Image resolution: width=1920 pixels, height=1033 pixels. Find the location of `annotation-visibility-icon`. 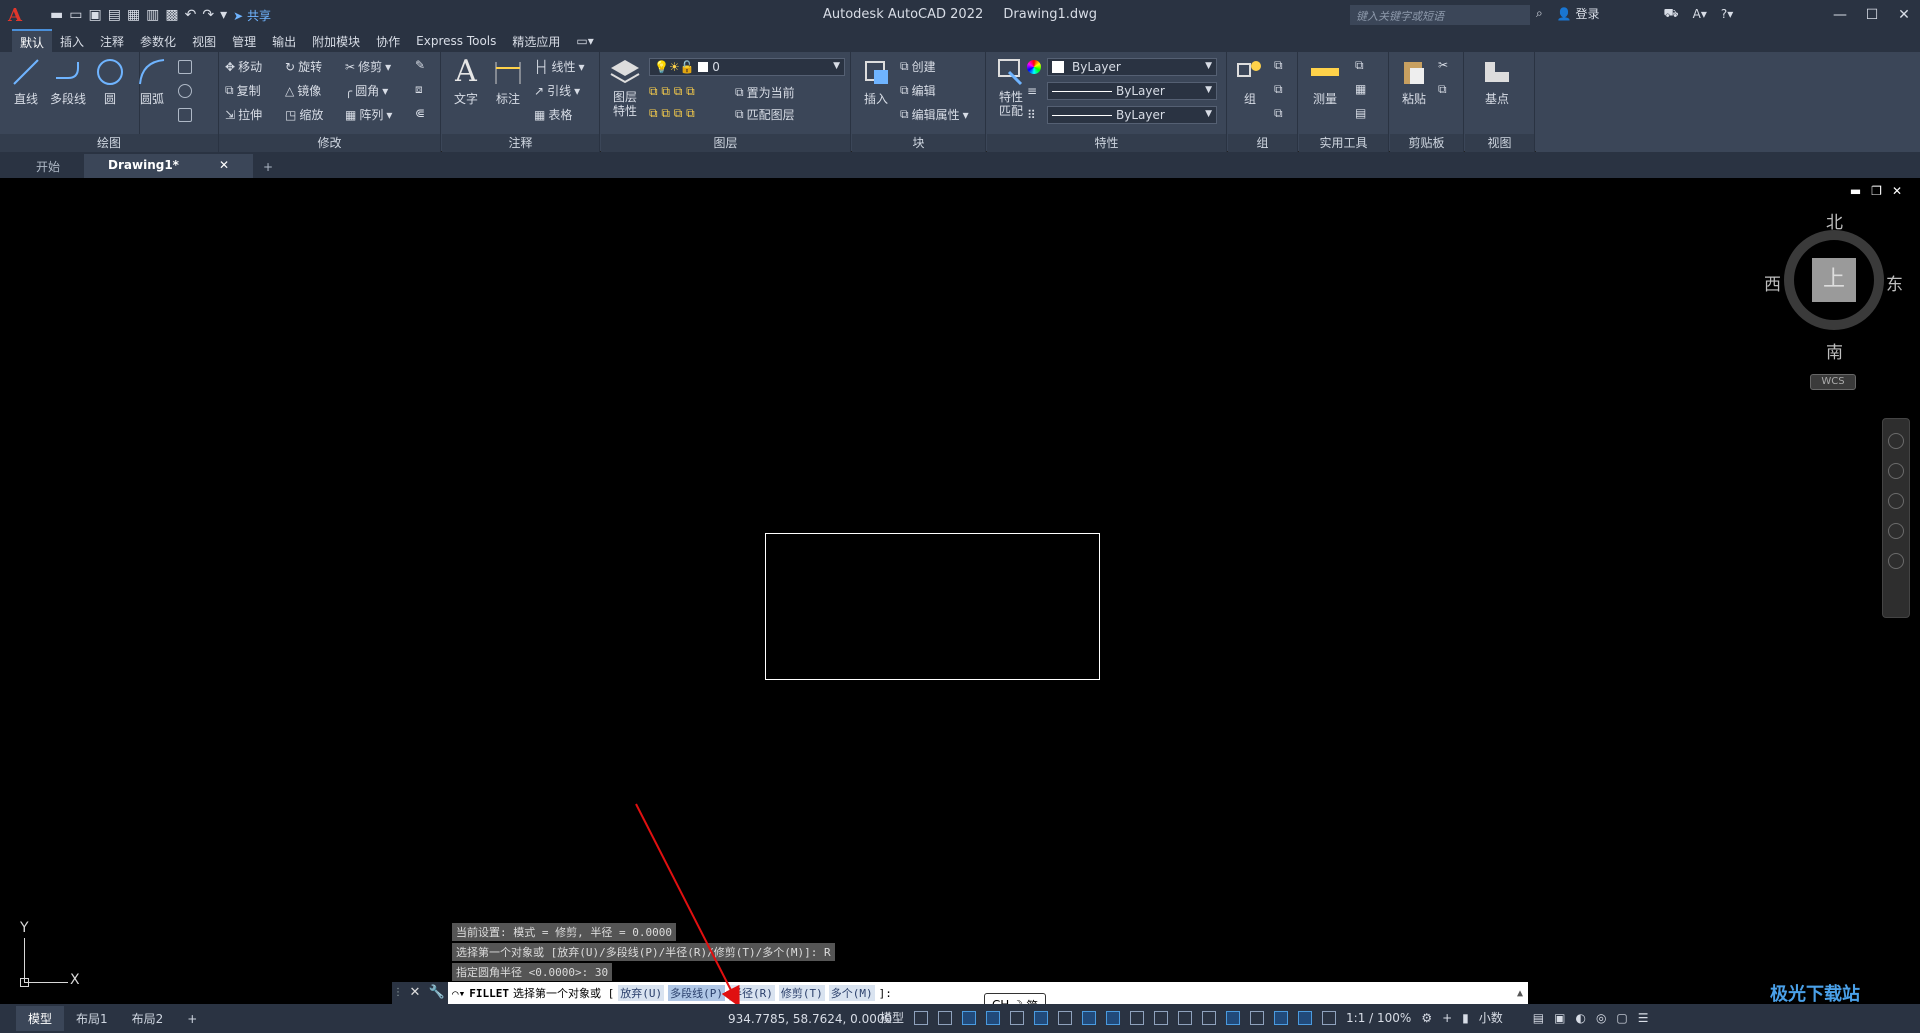

annotation-visibility-icon is located at coordinates (1305, 1017).